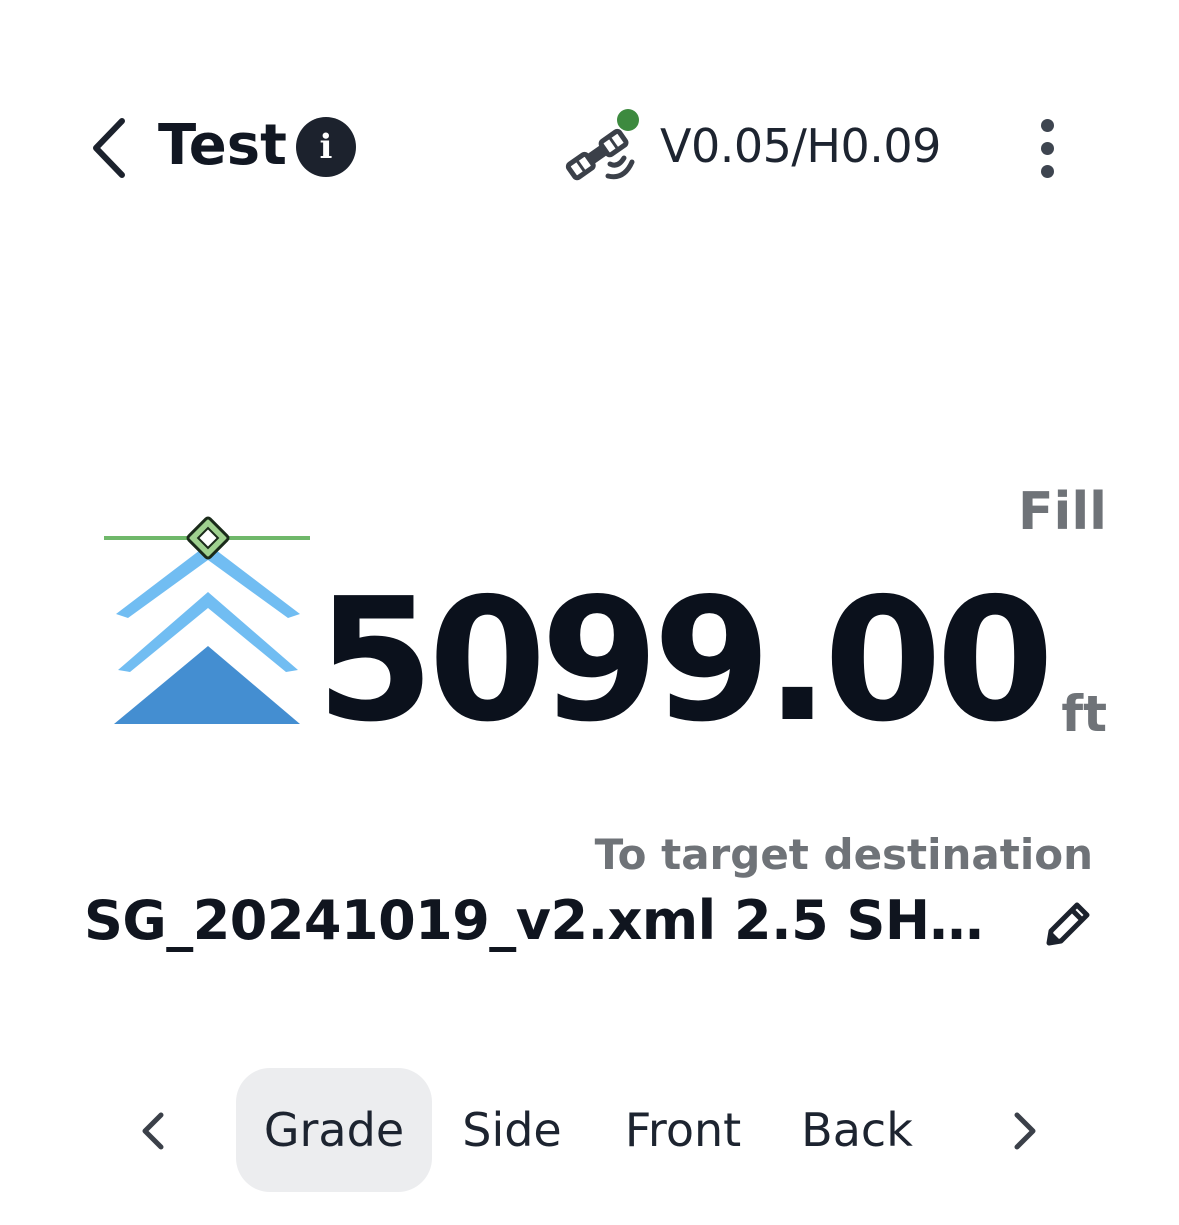 This screenshot has width=1179, height=1225. What do you see at coordinates (800, 146) in the screenshot?
I see `gps-accuracy: V0.05/H0.09` at bounding box center [800, 146].